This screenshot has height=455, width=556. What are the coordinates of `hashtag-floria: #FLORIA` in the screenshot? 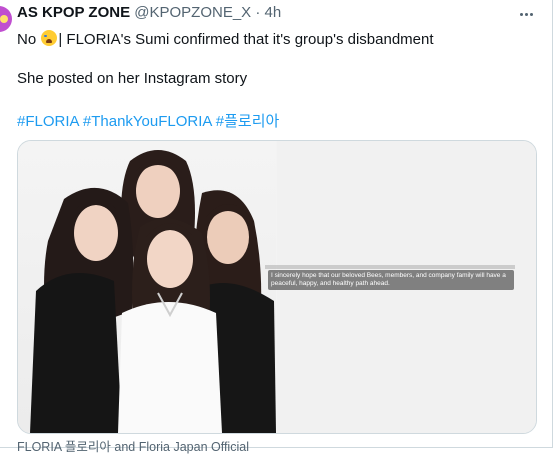 It's located at (48, 121).